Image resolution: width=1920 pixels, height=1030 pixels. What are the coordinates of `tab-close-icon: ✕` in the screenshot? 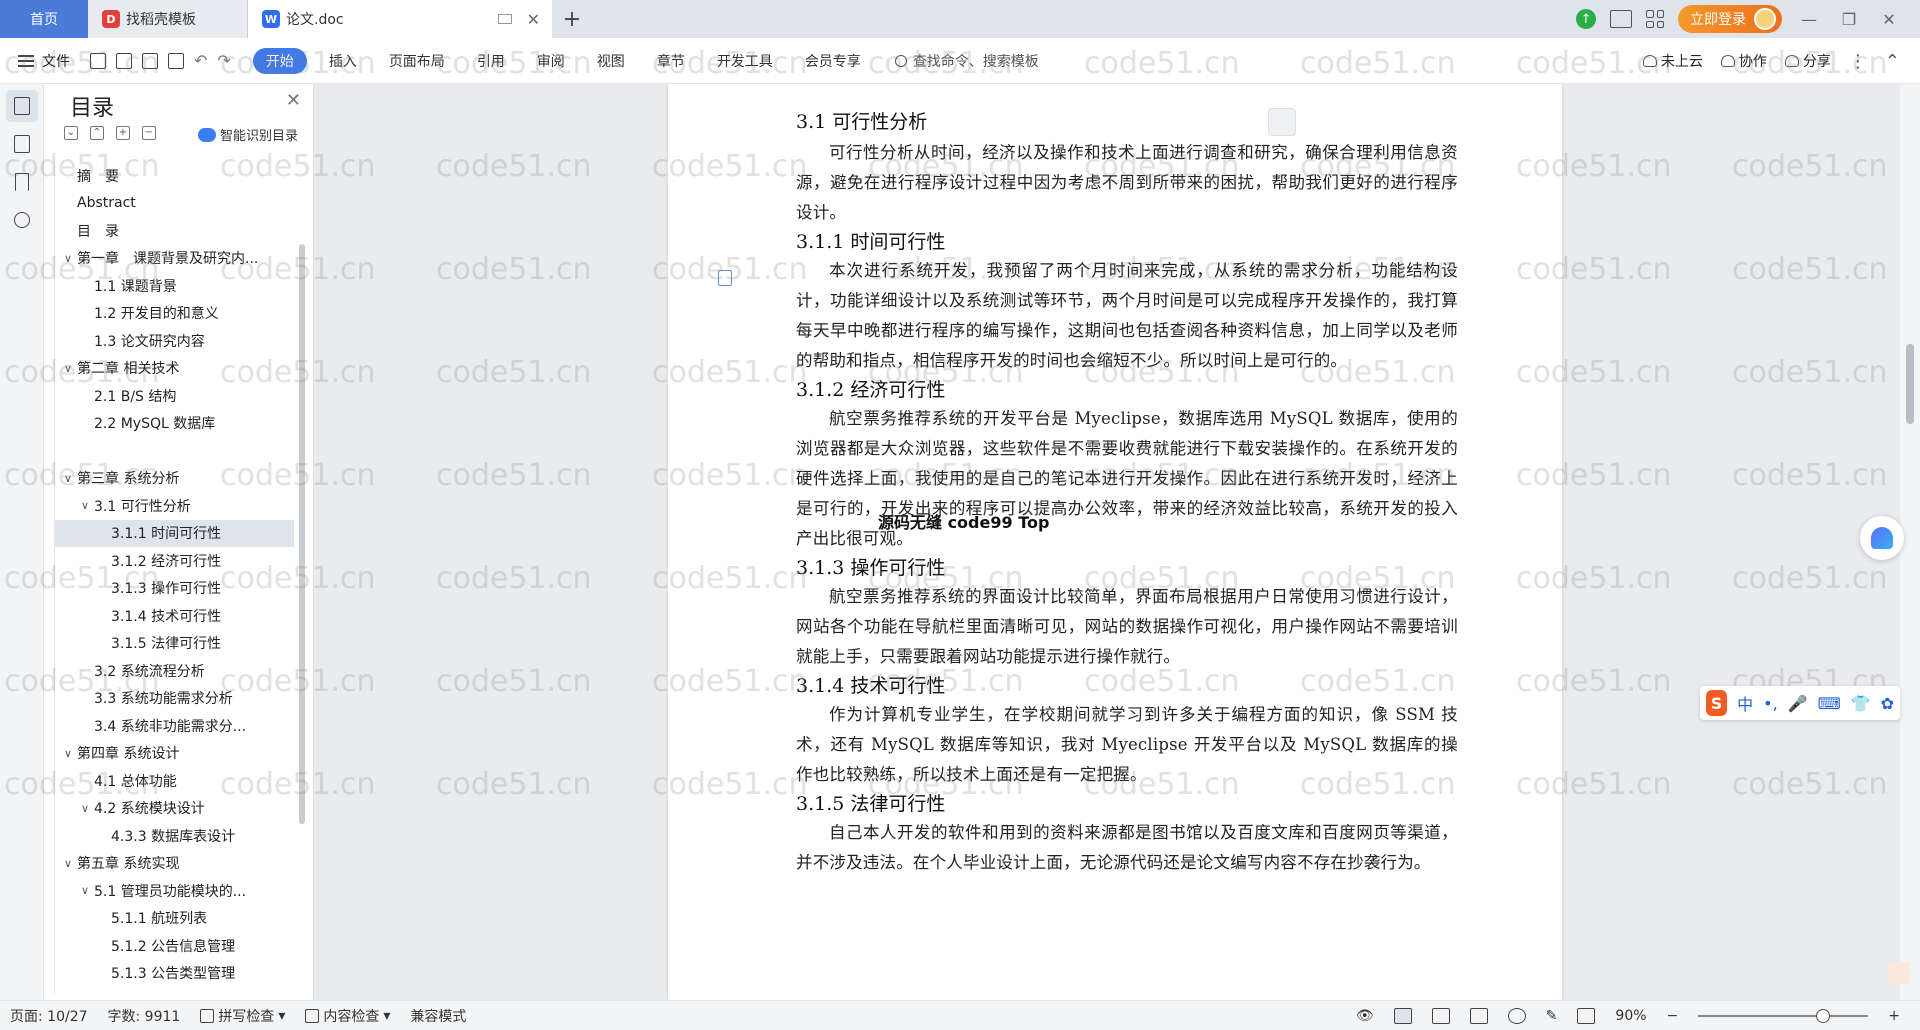 It's located at (533, 19).